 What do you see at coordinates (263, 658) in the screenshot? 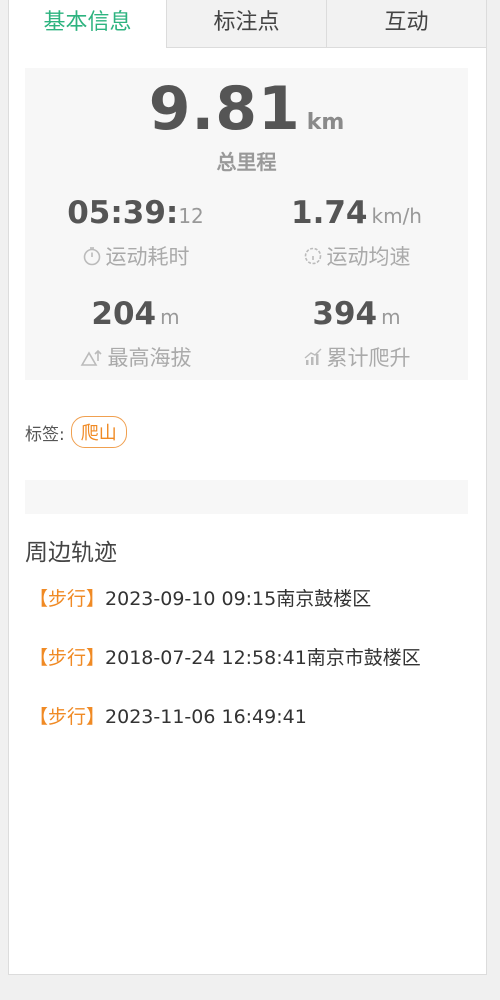
I see `track-info: 2018-07-24 12:58:41南京市鼓楼区` at bounding box center [263, 658].